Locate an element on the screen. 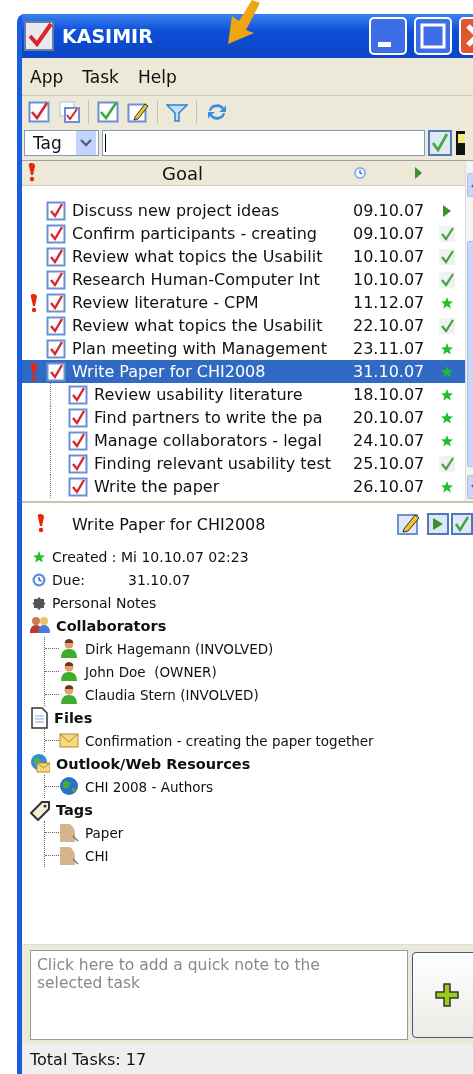  menu-item: Help is located at coordinates (157, 76).